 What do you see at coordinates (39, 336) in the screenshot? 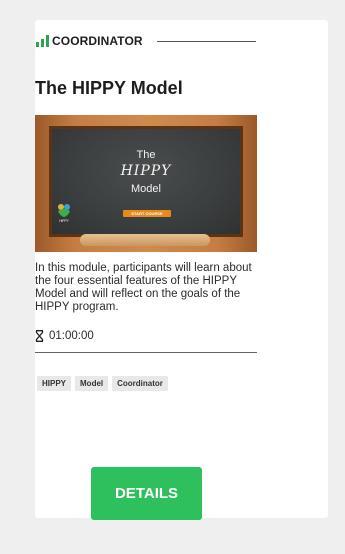
I see `hourglass-icon` at bounding box center [39, 336].